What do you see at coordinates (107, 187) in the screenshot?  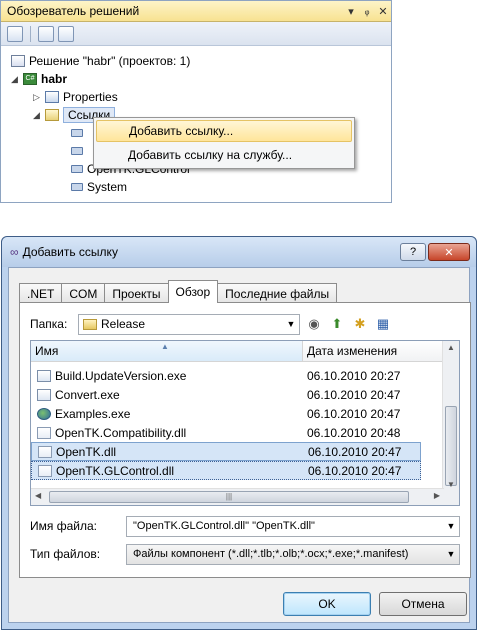 I see `system-label: System` at bounding box center [107, 187].